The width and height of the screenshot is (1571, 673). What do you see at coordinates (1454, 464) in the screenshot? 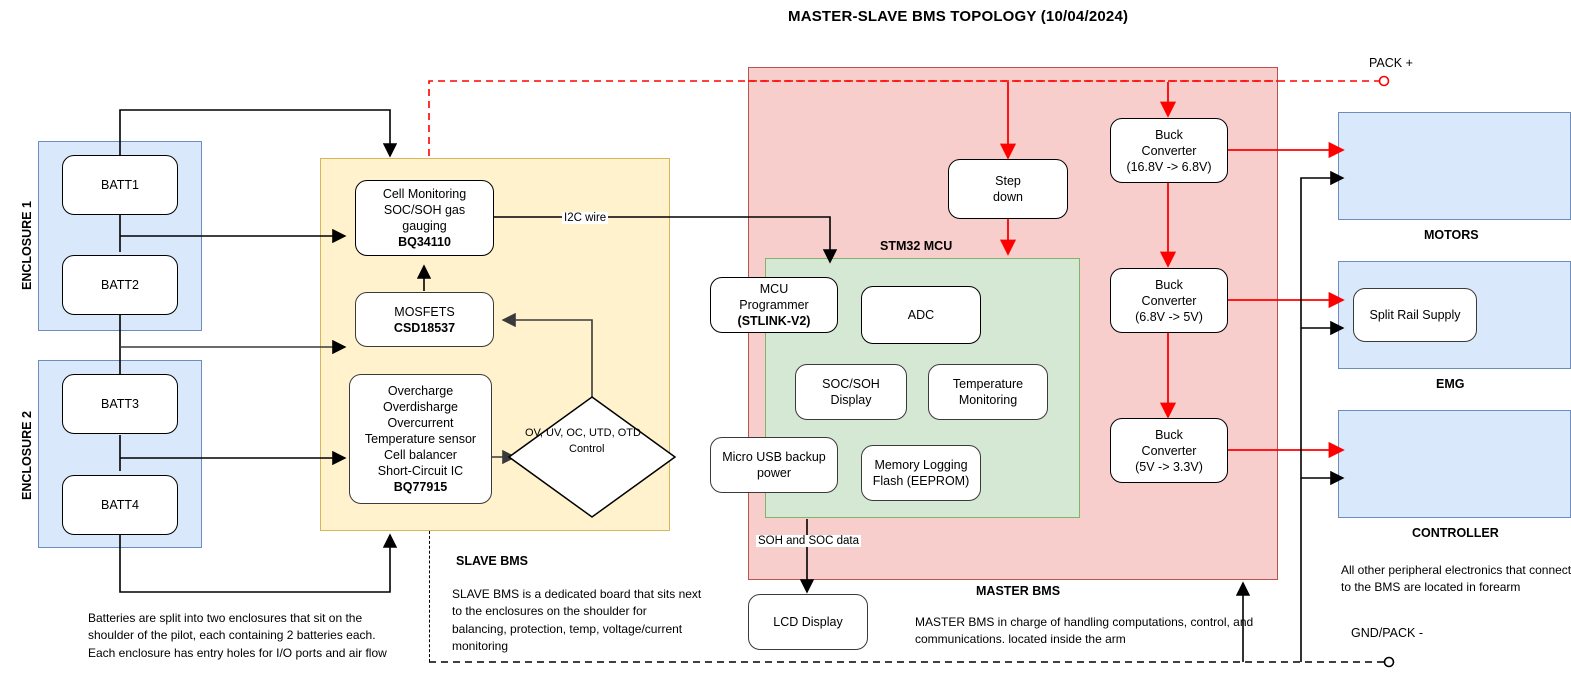
I see `controller-box` at bounding box center [1454, 464].